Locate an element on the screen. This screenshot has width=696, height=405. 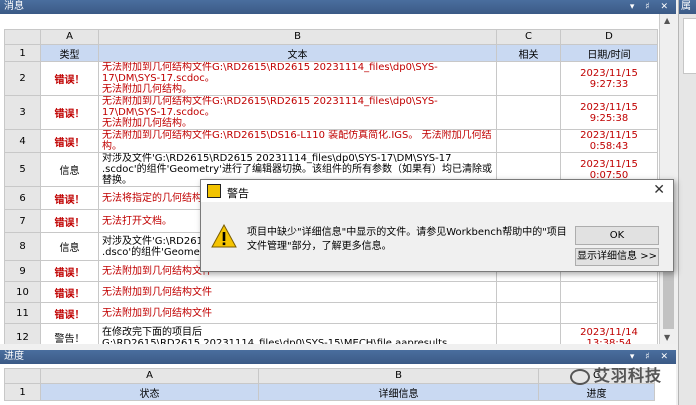
watermark: 艾羽科技 is located at coordinates (616, 374).